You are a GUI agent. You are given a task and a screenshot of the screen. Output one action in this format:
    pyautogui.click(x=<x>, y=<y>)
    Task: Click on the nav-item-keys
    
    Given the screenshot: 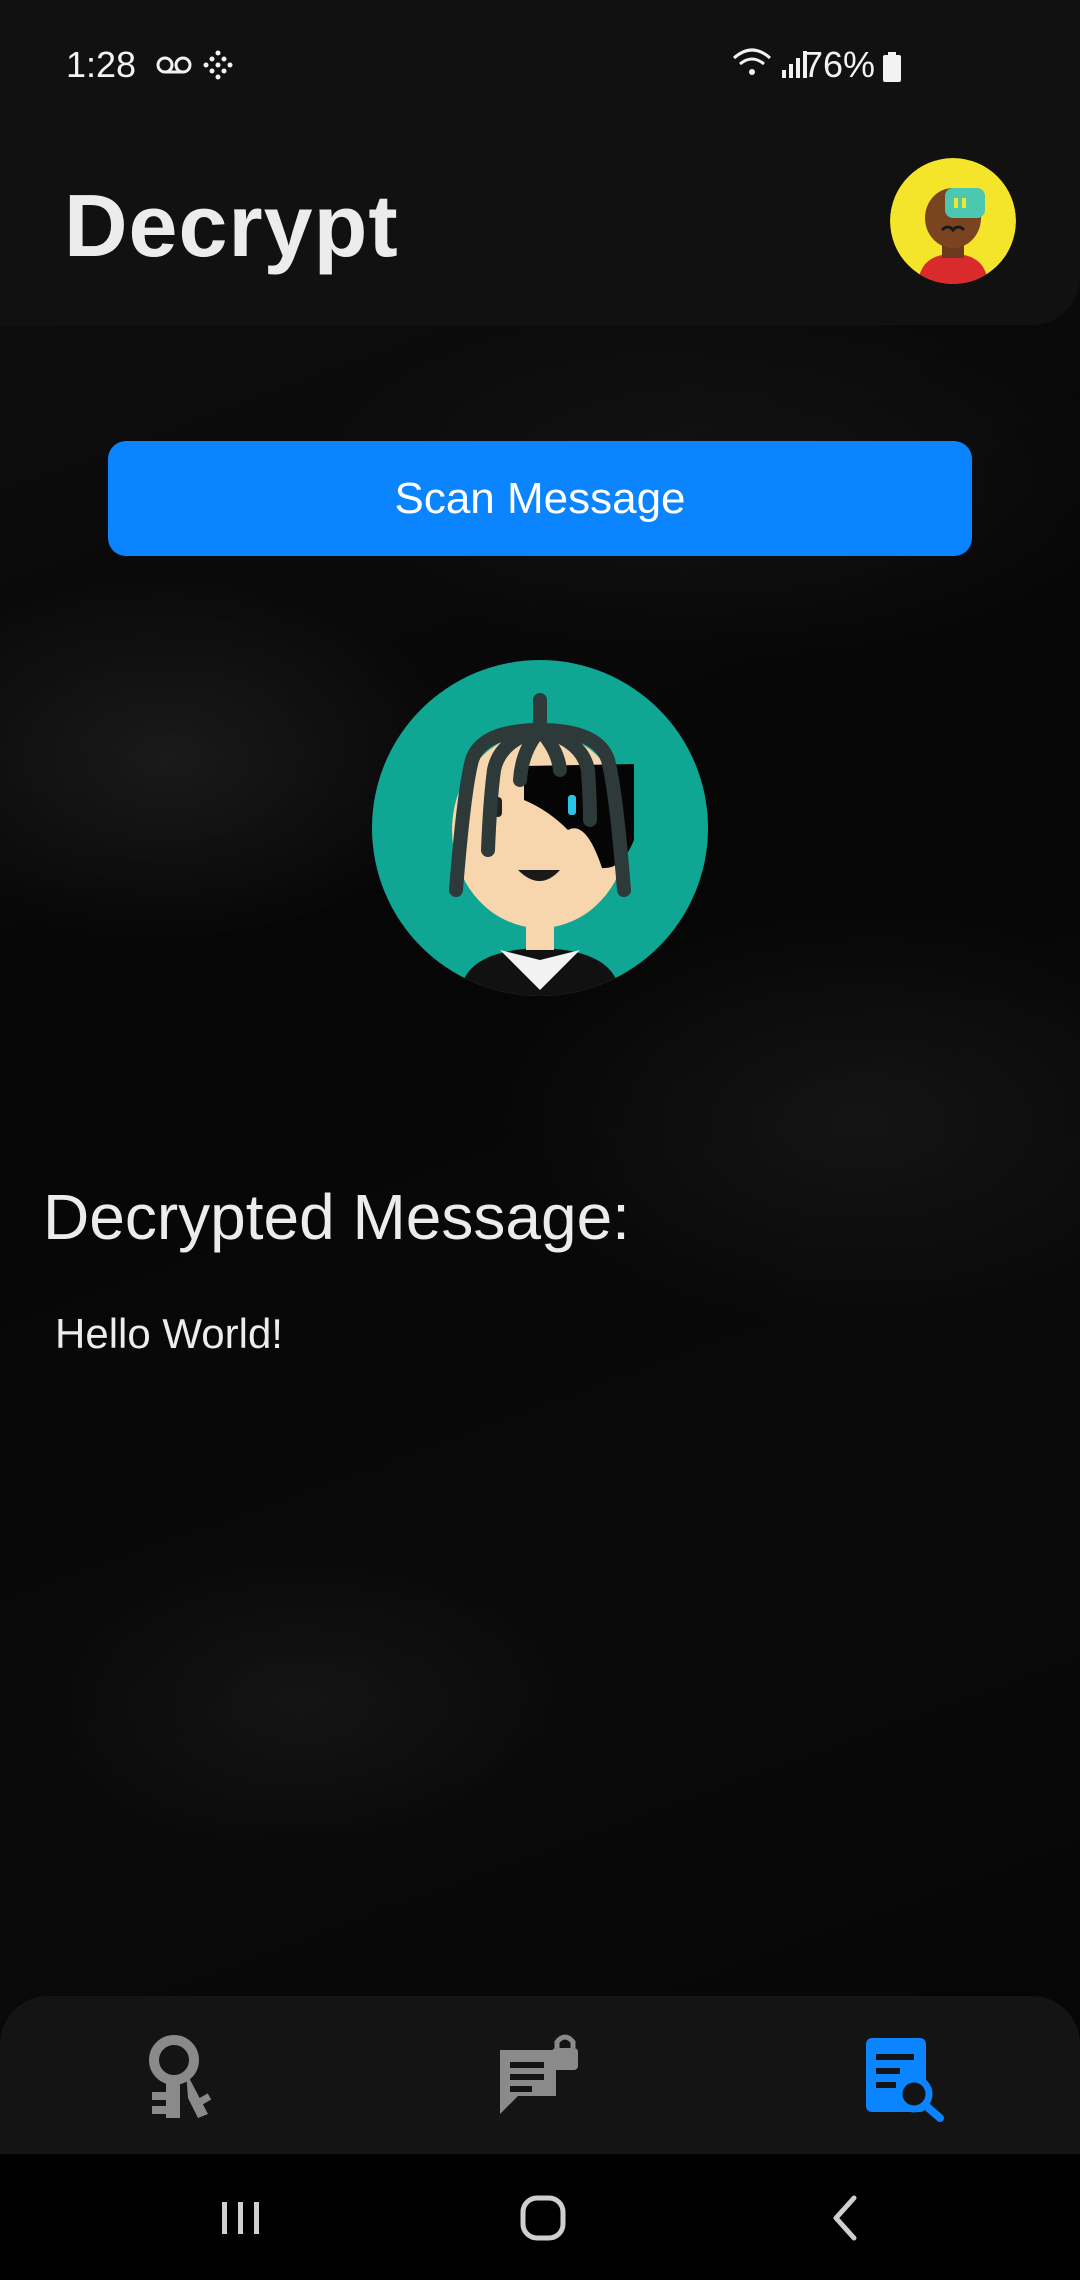 What is the action you would take?
    pyautogui.click(x=182, y=2076)
    